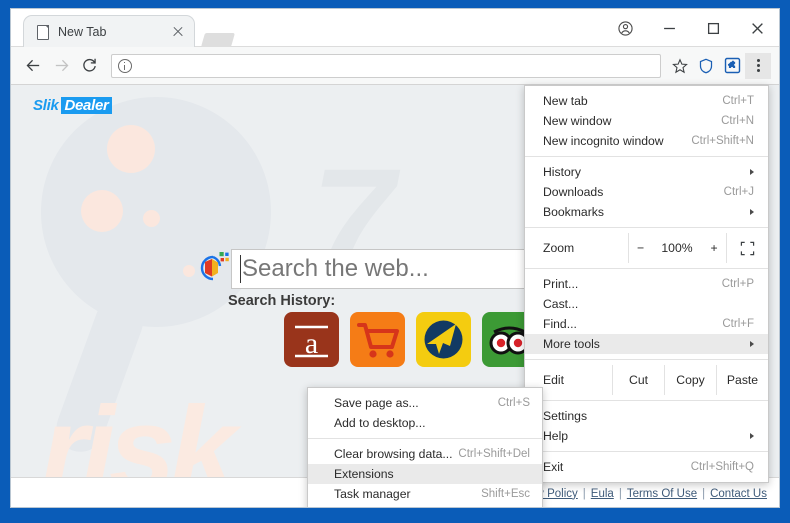  I want to click on menu-item-accelerator: Ctrl+Shift+Q, so click(722, 467).